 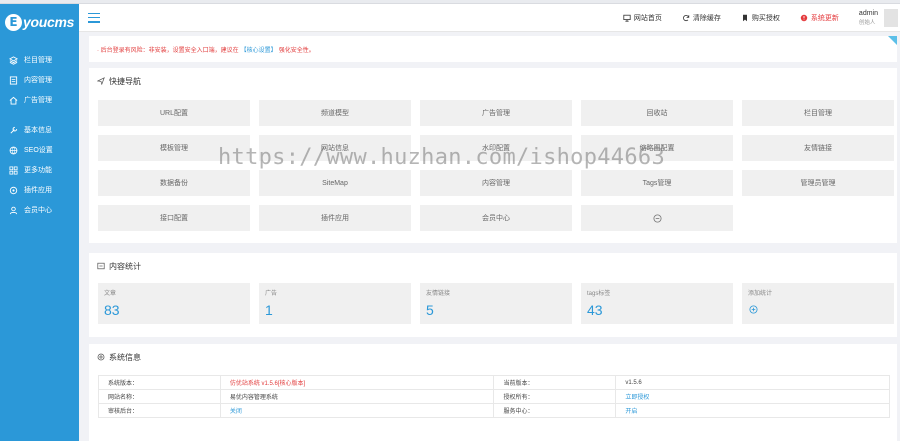 I want to click on user-icon, so click(x=13, y=210).